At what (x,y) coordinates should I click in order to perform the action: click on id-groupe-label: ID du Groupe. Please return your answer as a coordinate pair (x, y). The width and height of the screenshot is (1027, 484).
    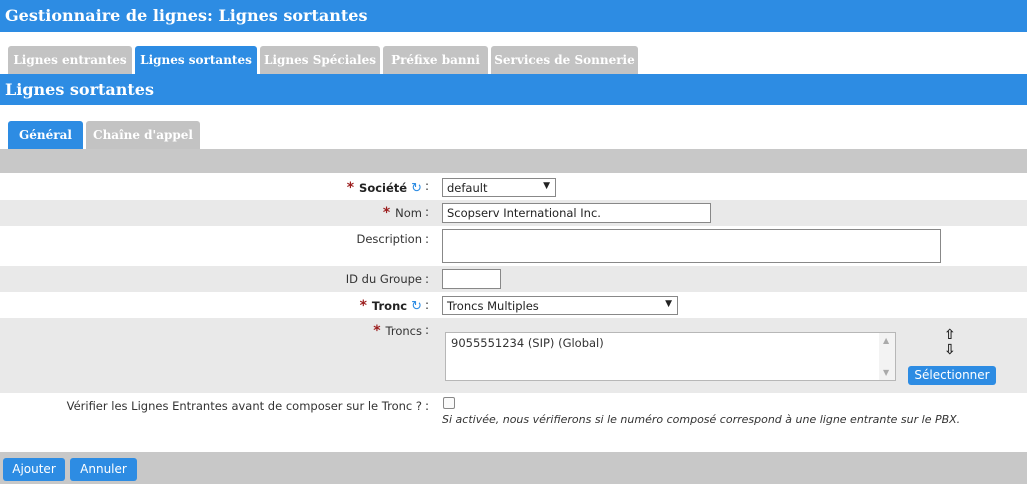
    Looking at the image, I should click on (383, 279).